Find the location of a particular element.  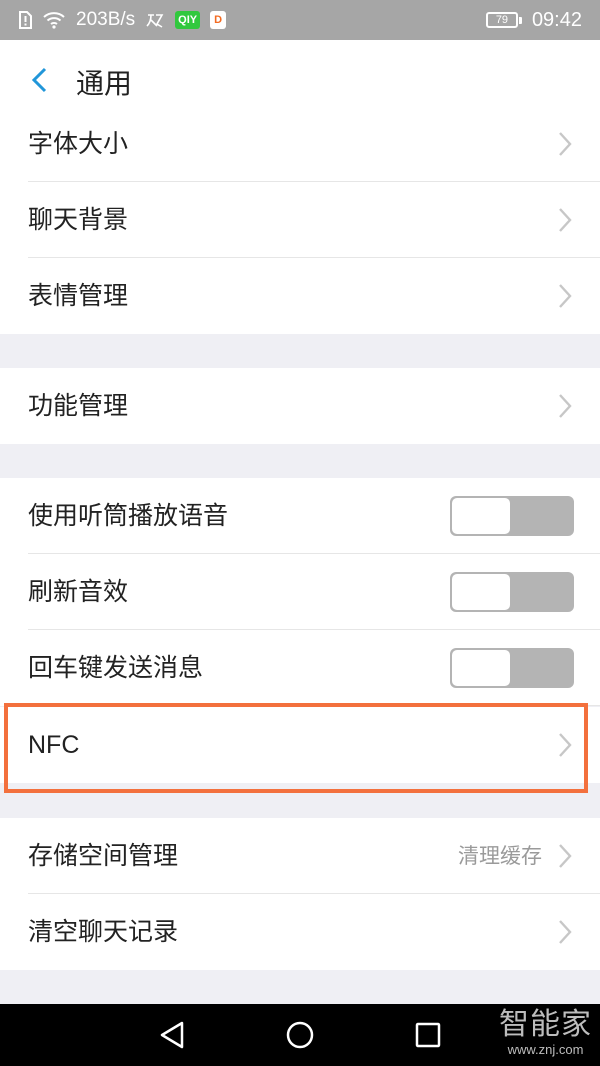

settings-row-feature-management: 功能管理 is located at coordinates (300, 406).